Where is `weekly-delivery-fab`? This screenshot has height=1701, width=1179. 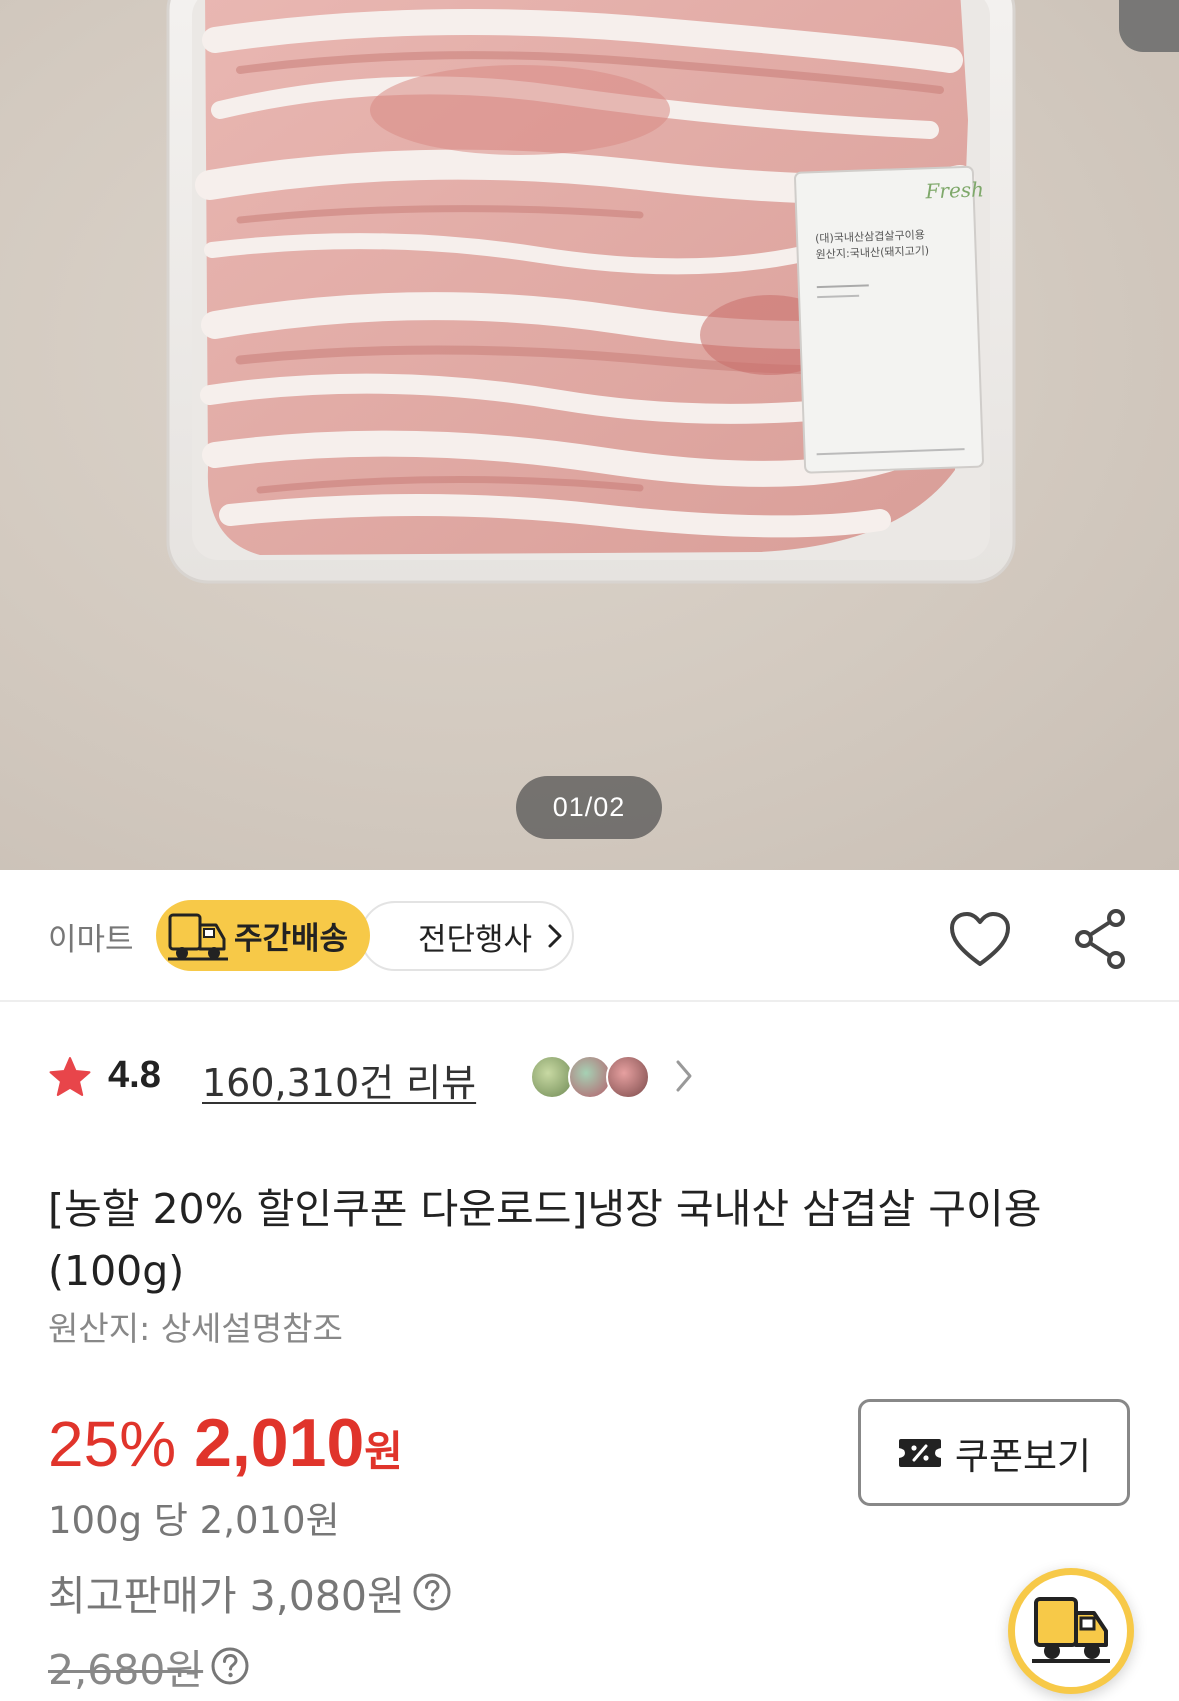
weekly-delivery-fab is located at coordinates (1071, 1631).